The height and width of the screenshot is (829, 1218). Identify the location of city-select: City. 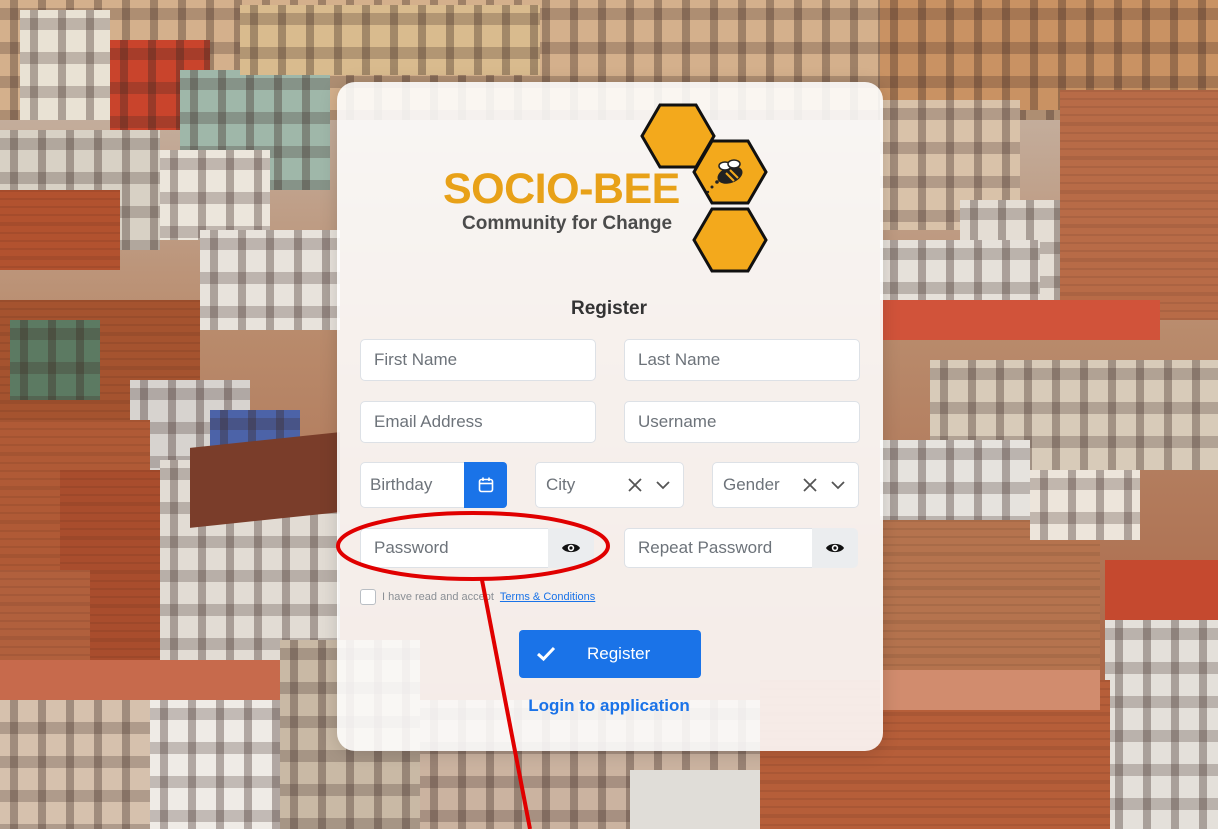
(609, 485).